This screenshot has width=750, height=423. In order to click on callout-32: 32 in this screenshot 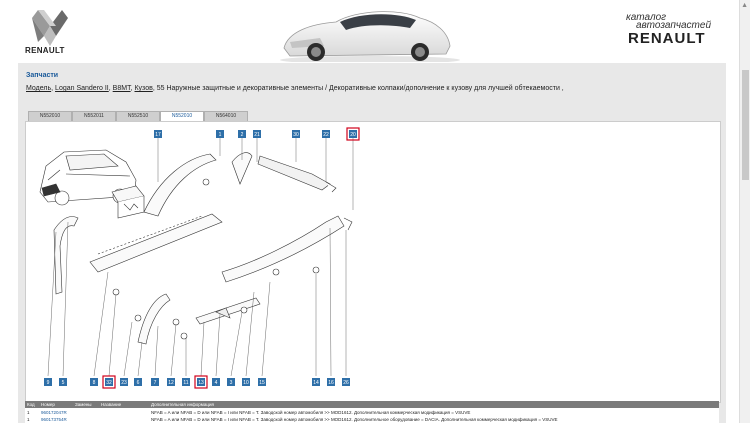, I will do `click(109, 382)`.